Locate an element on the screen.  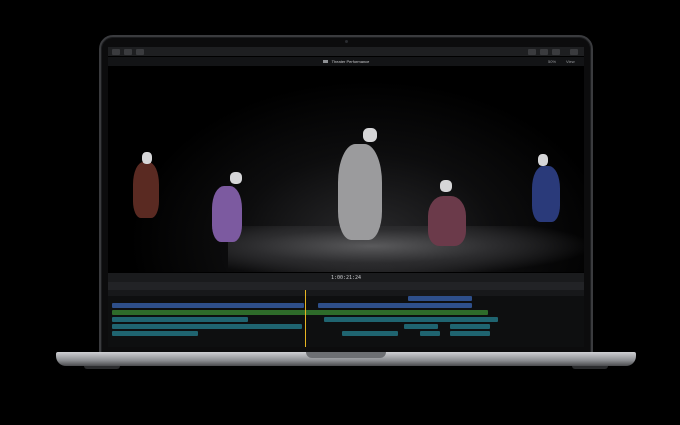
view-menu: View is located at coordinates (570, 61).